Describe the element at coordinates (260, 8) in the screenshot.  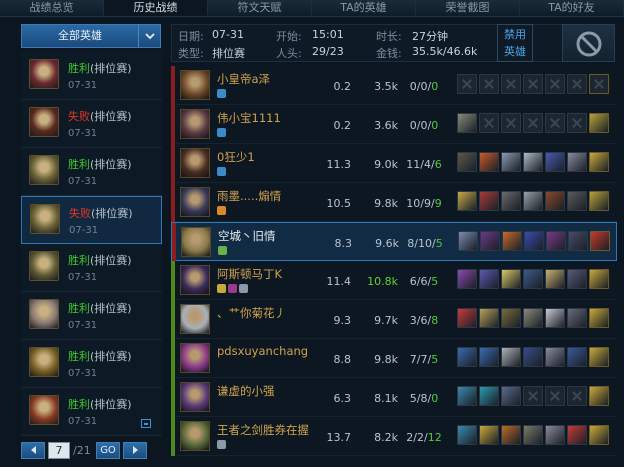
I see `tab-2: 符文天赋` at that location.